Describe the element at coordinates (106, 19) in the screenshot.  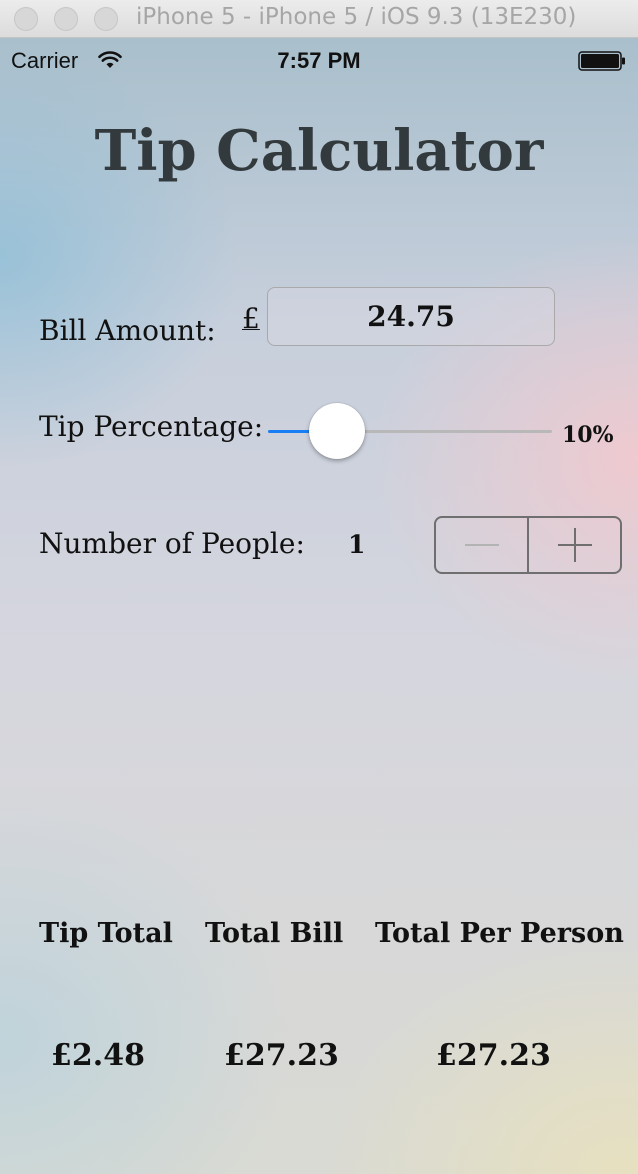
I see `zoom-window-button` at that location.